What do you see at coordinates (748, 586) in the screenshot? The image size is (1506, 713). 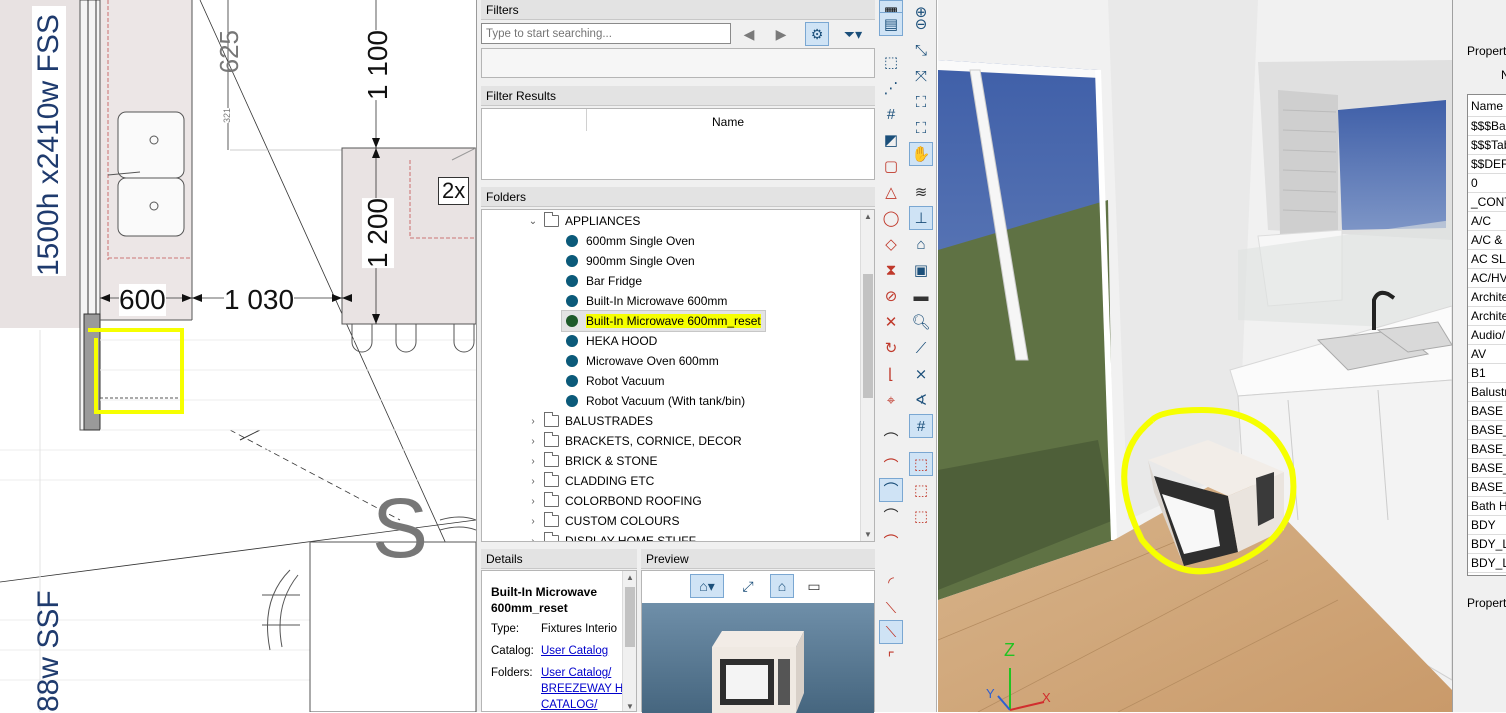 I see `fit-view-icon: ⤢` at bounding box center [748, 586].